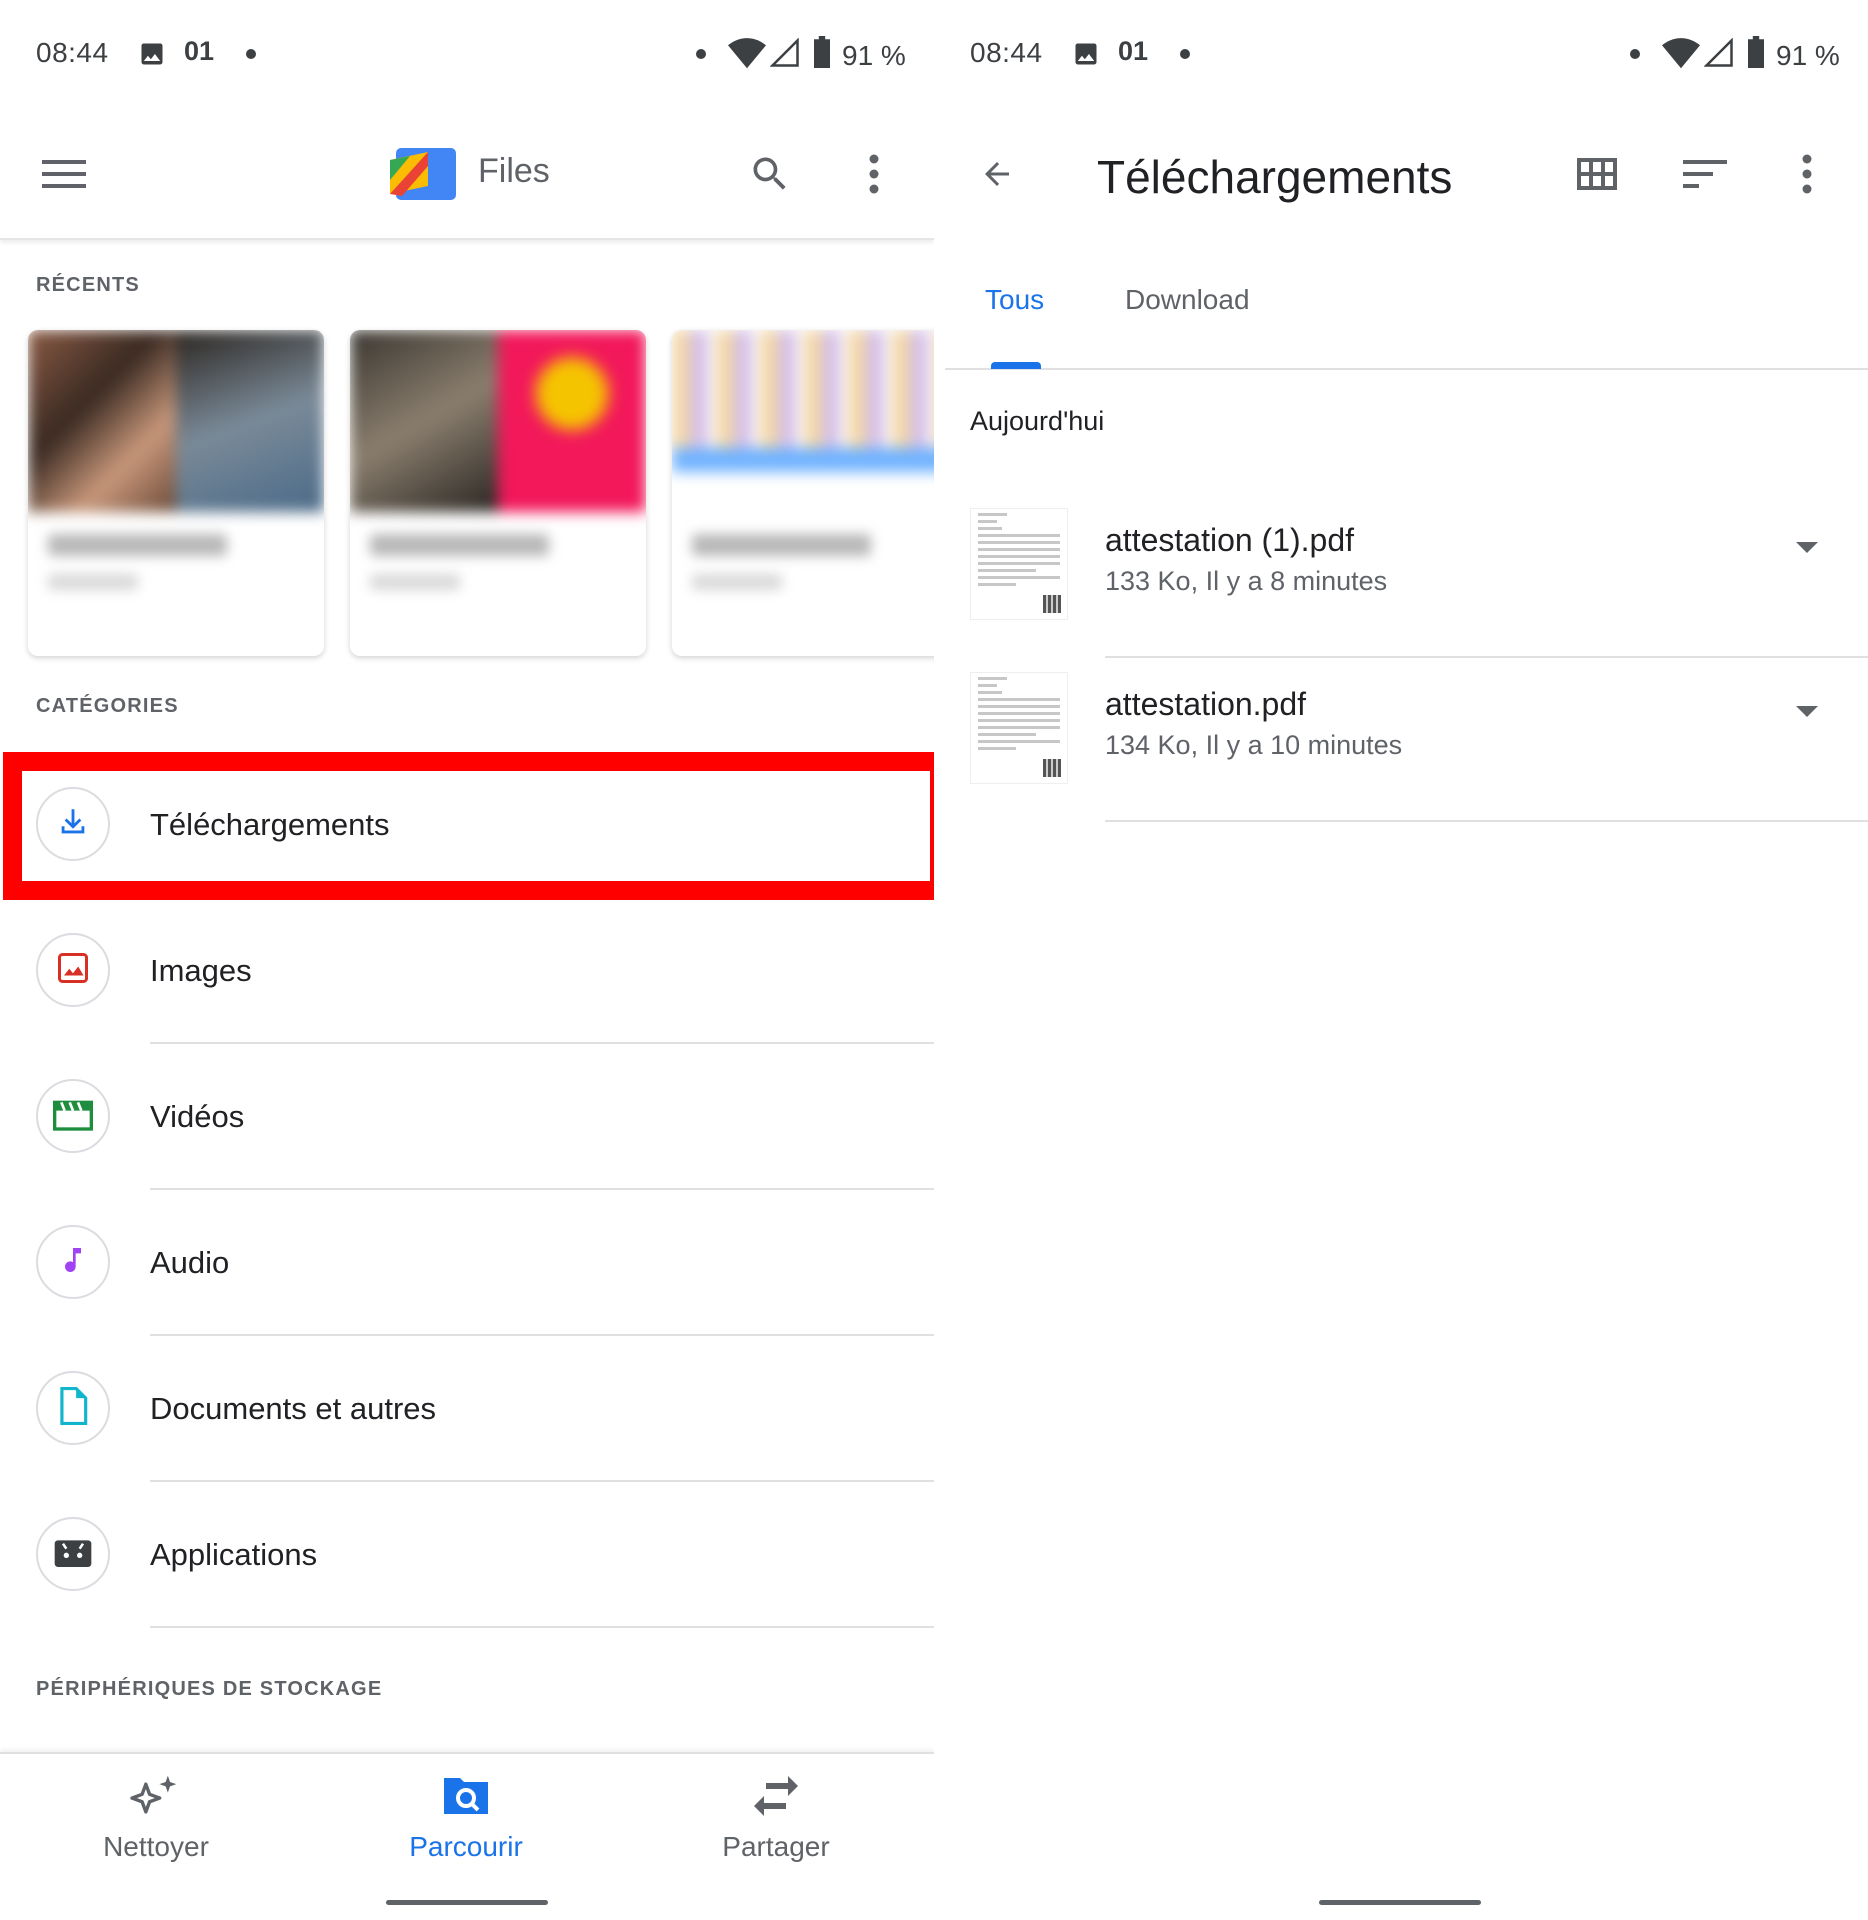 The width and height of the screenshot is (1868, 1920). I want to click on menu-icon, so click(64, 174).